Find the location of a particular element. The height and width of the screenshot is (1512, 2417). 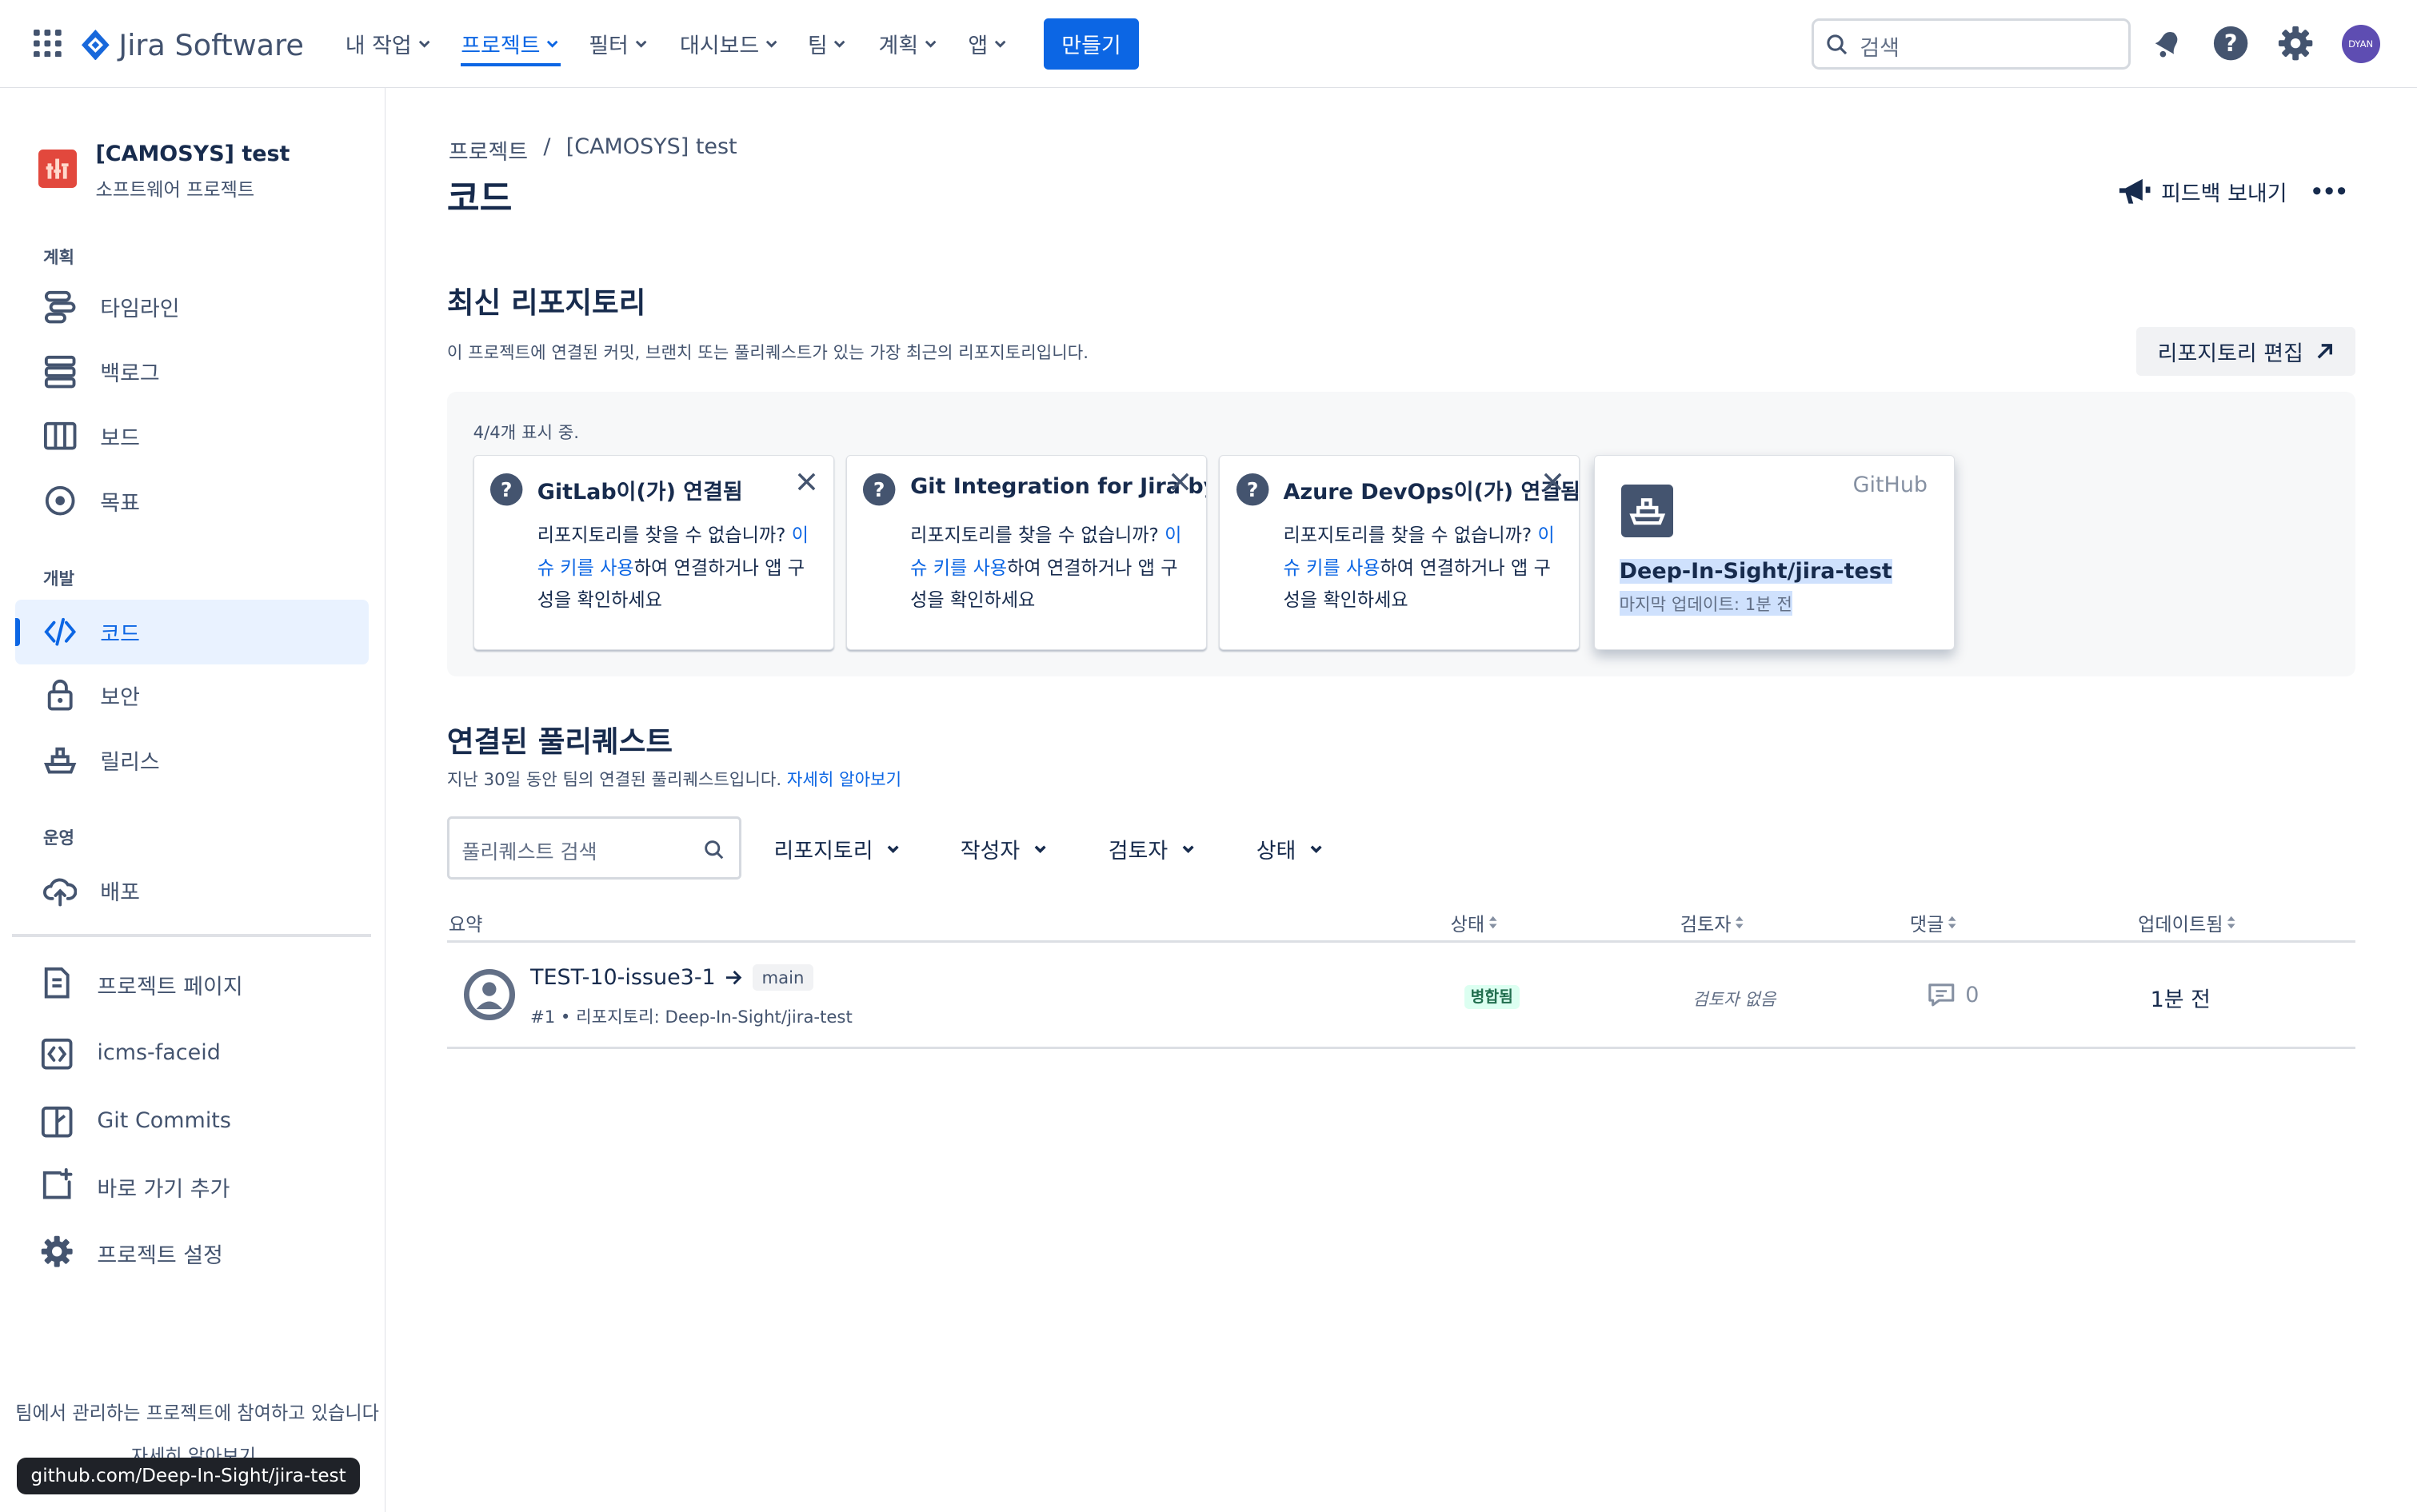

nav-label: 팀 is located at coordinates (817, 46).